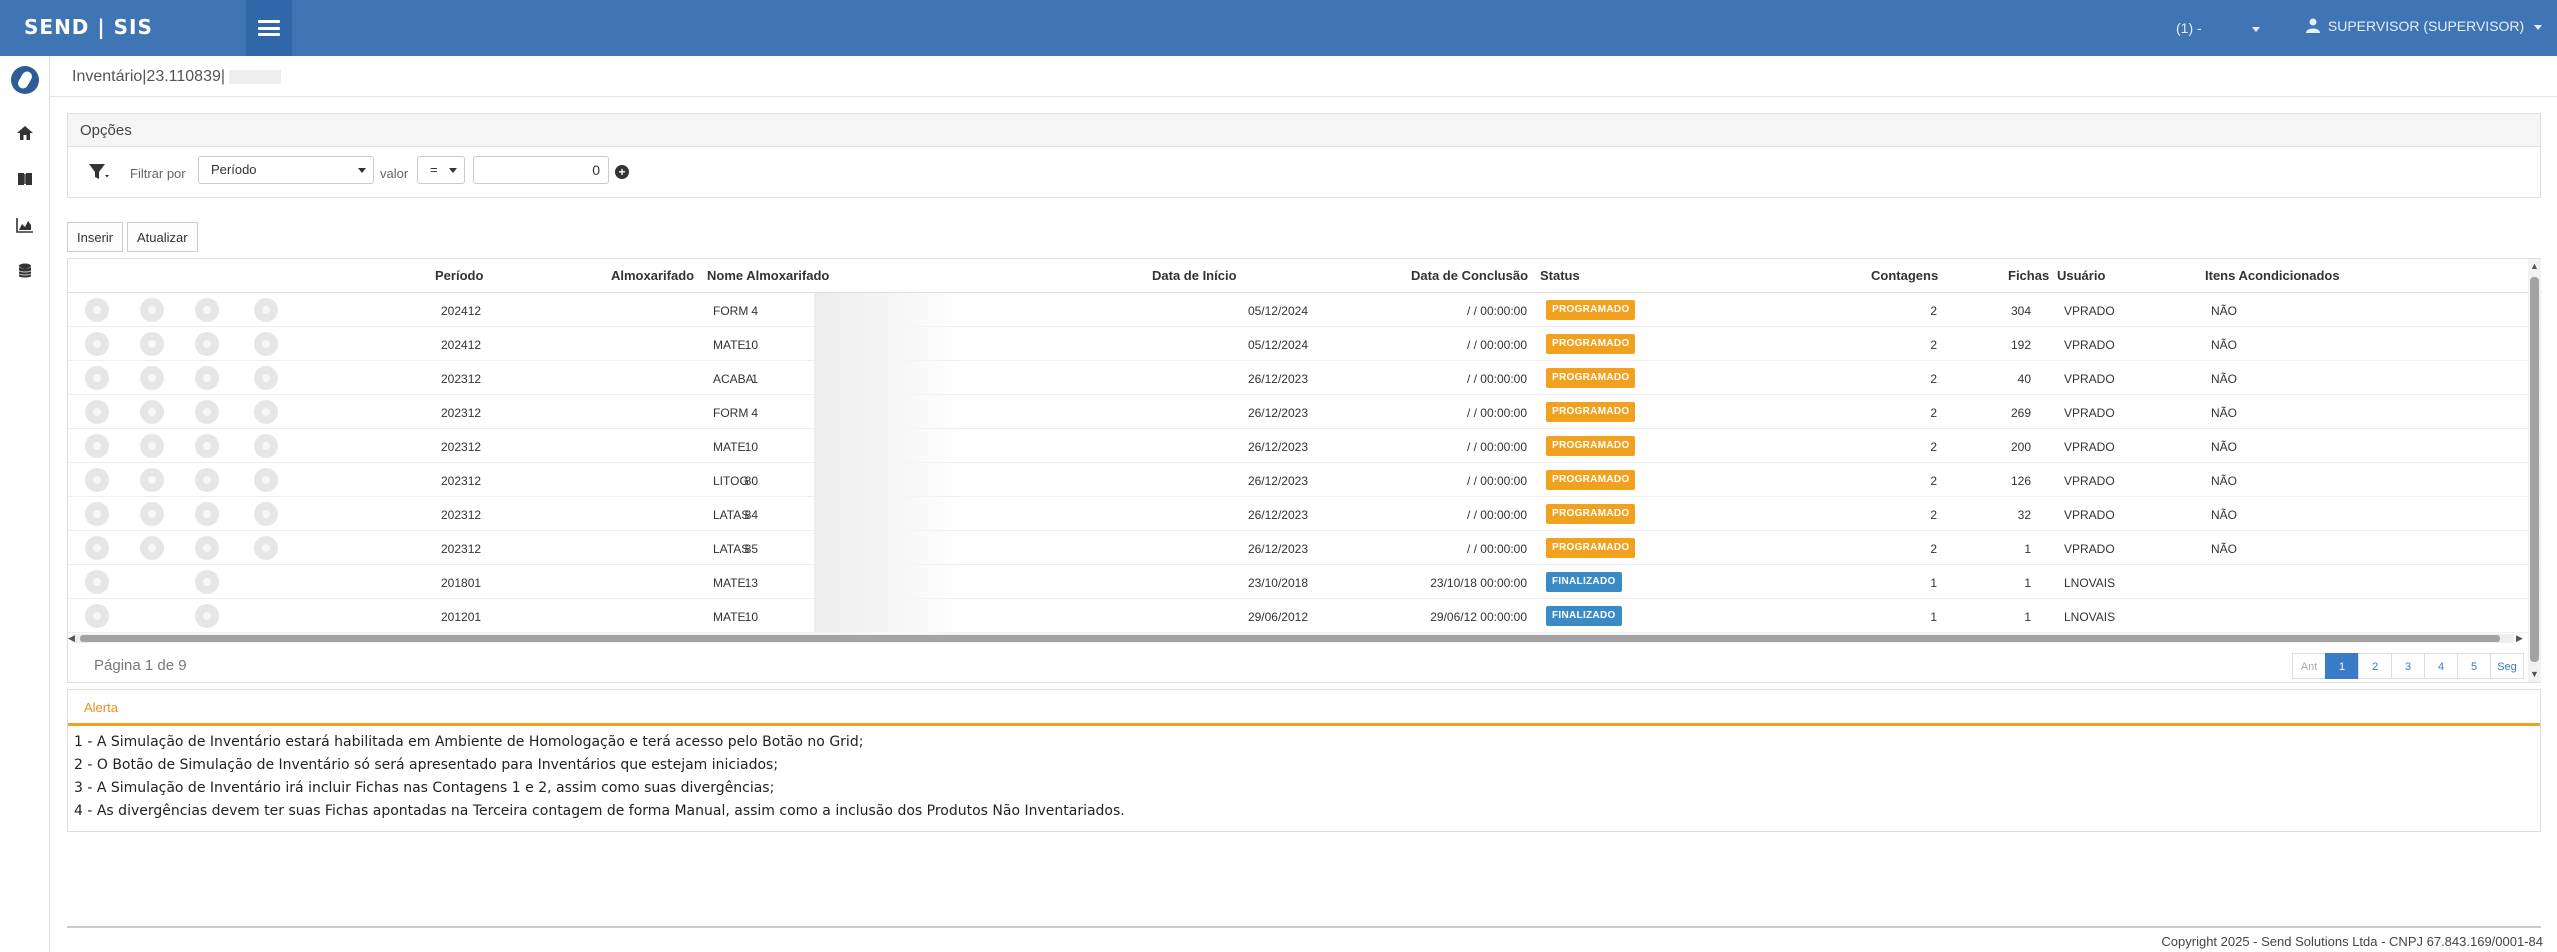  Describe the element at coordinates (2441, 666) in the screenshot. I see `pagination-page-4: 4` at that location.